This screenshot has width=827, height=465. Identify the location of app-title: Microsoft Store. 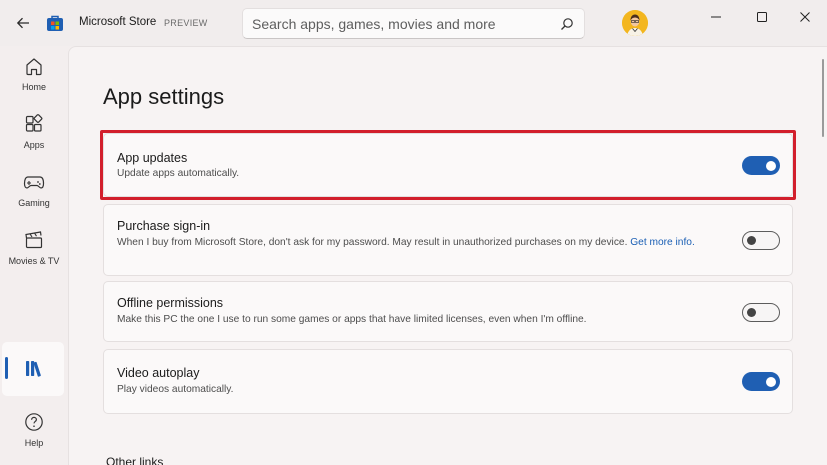
(118, 22).